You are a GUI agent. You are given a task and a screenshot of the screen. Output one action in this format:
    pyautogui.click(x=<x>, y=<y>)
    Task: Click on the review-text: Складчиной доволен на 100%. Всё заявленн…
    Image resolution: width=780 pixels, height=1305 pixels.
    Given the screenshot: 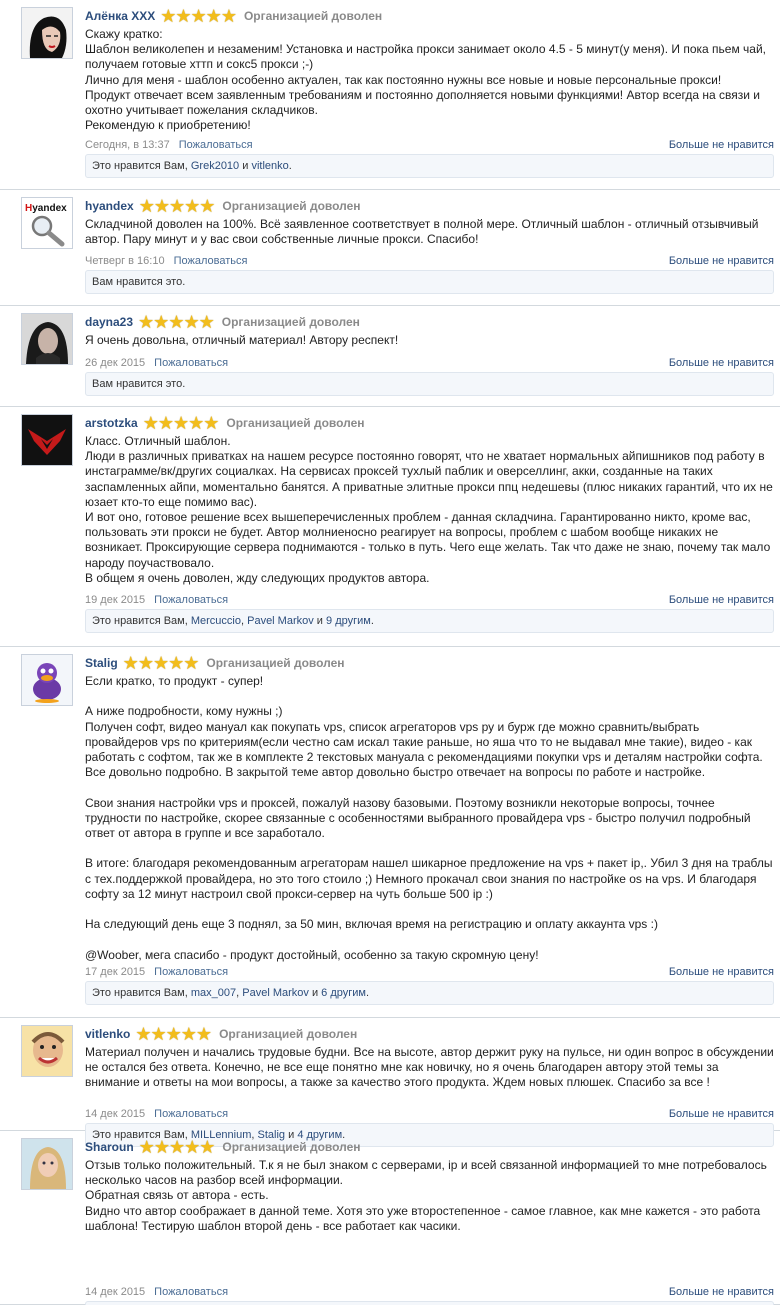 What is the action you would take?
    pyautogui.click(x=423, y=232)
    